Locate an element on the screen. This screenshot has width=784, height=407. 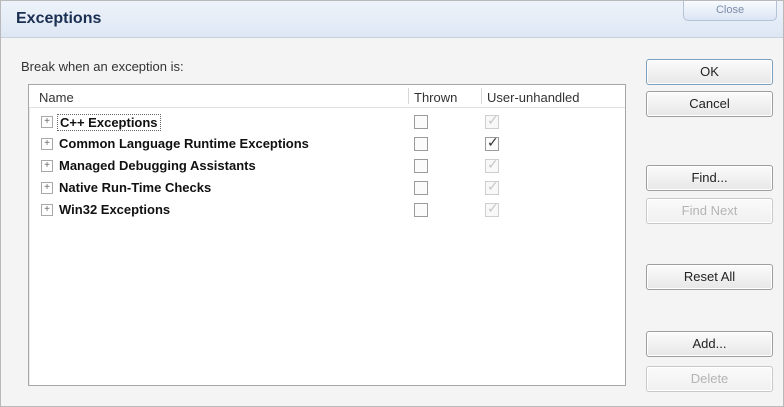
exception-category-label: Managed Debugging Assistants is located at coordinates (157, 165).